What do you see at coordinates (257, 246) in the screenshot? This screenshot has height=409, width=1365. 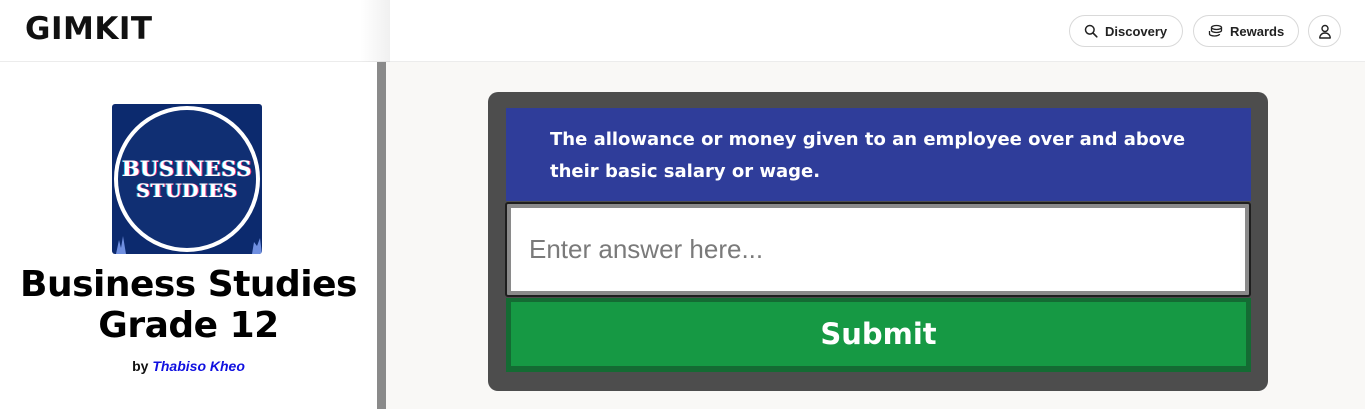 I see `cover-decoration-right` at bounding box center [257, 246].